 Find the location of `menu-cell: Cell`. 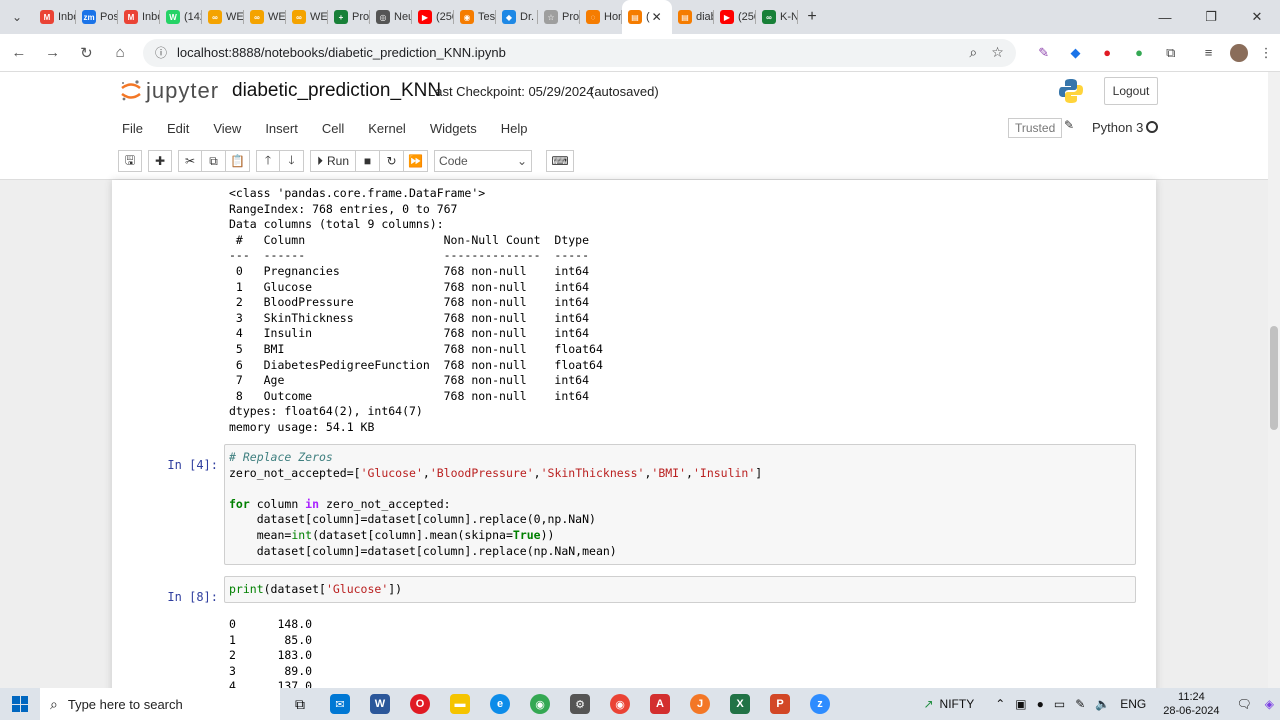

menu-cell: Cell is located at coordinates (333, 128).